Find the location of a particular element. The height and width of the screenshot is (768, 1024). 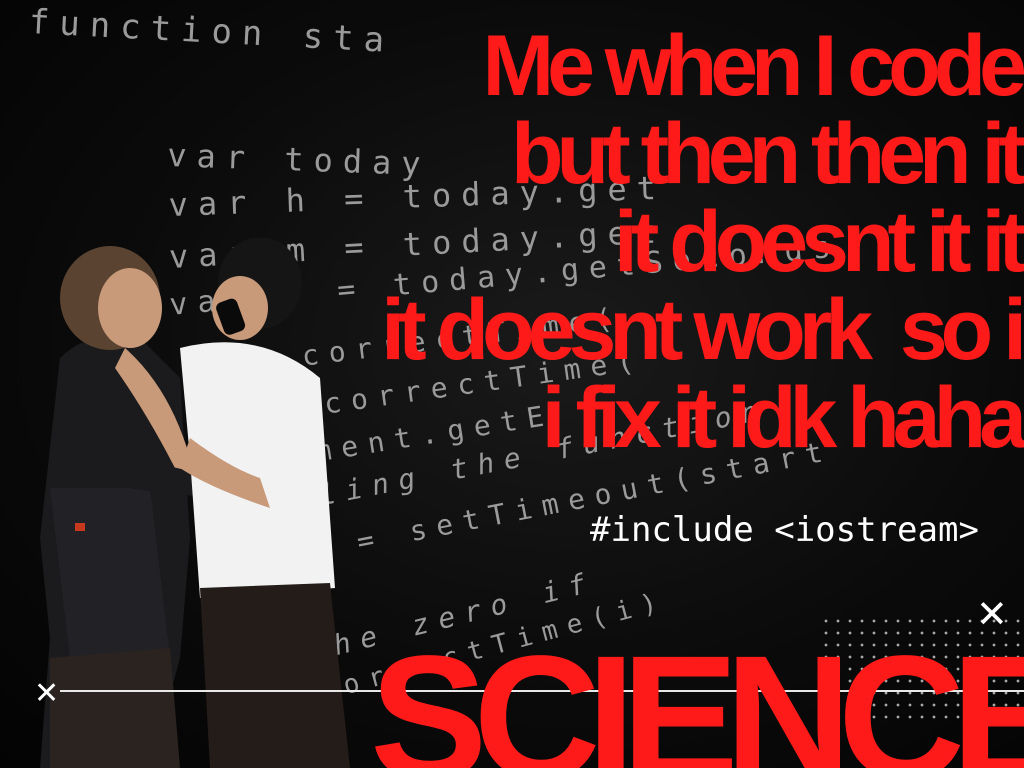

science-title: SCIENCE is located at coordinates (697, 694).